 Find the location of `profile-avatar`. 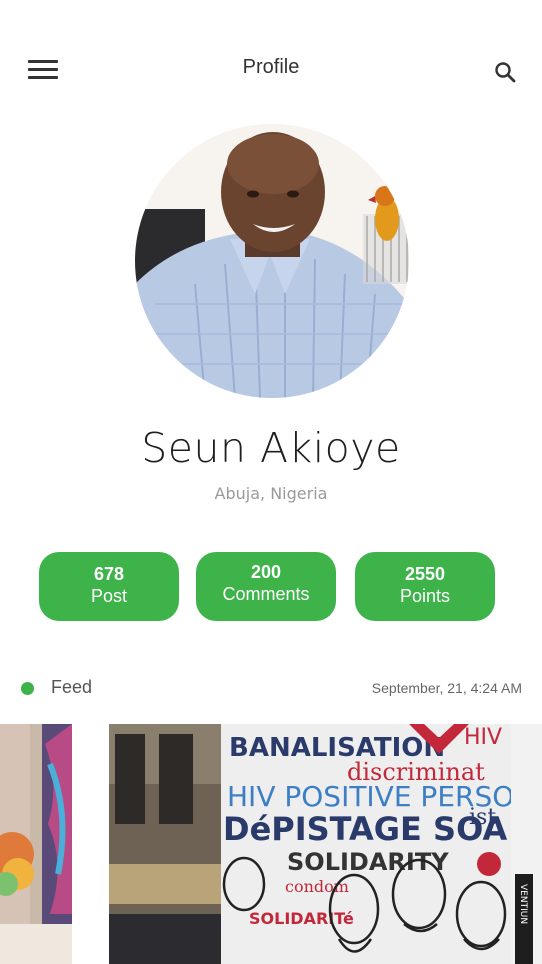

profile-avatar is located at coordinates (272, 261).